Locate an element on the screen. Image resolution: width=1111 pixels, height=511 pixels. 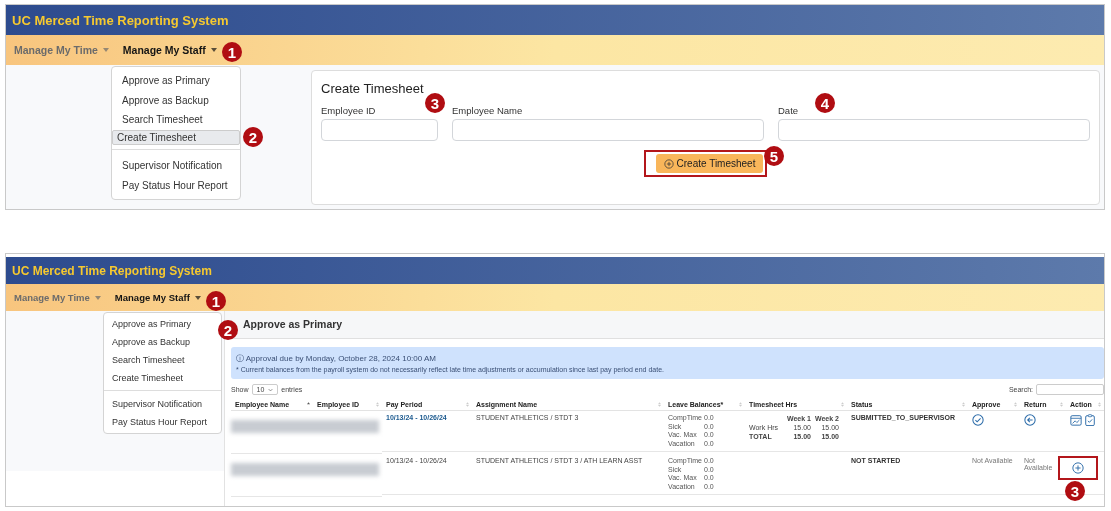
form-title: Create Timesheet is located at coordinates (373, 88).